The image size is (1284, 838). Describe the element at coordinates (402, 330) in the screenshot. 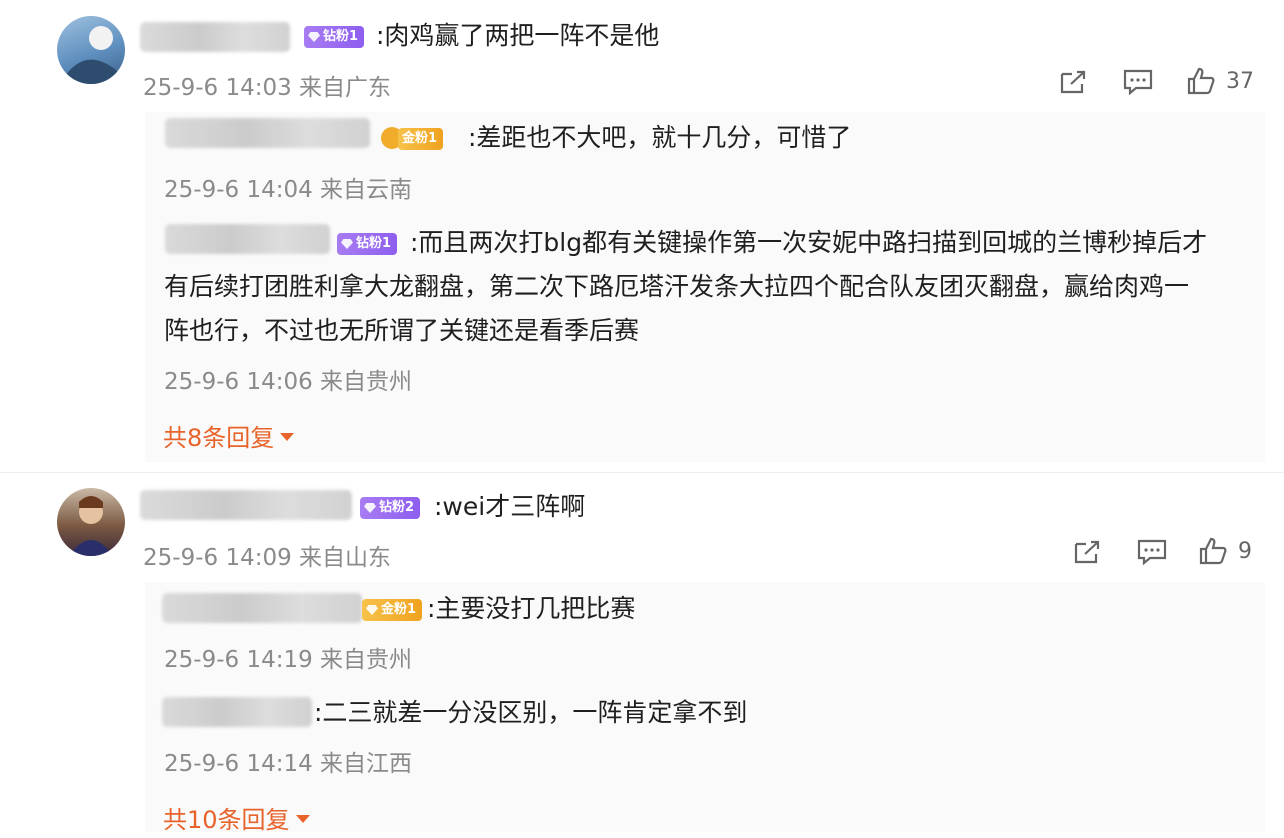

I see `reply-text-line: 阵也行，不过也无所谓了关键还是看季后赛` at that location.